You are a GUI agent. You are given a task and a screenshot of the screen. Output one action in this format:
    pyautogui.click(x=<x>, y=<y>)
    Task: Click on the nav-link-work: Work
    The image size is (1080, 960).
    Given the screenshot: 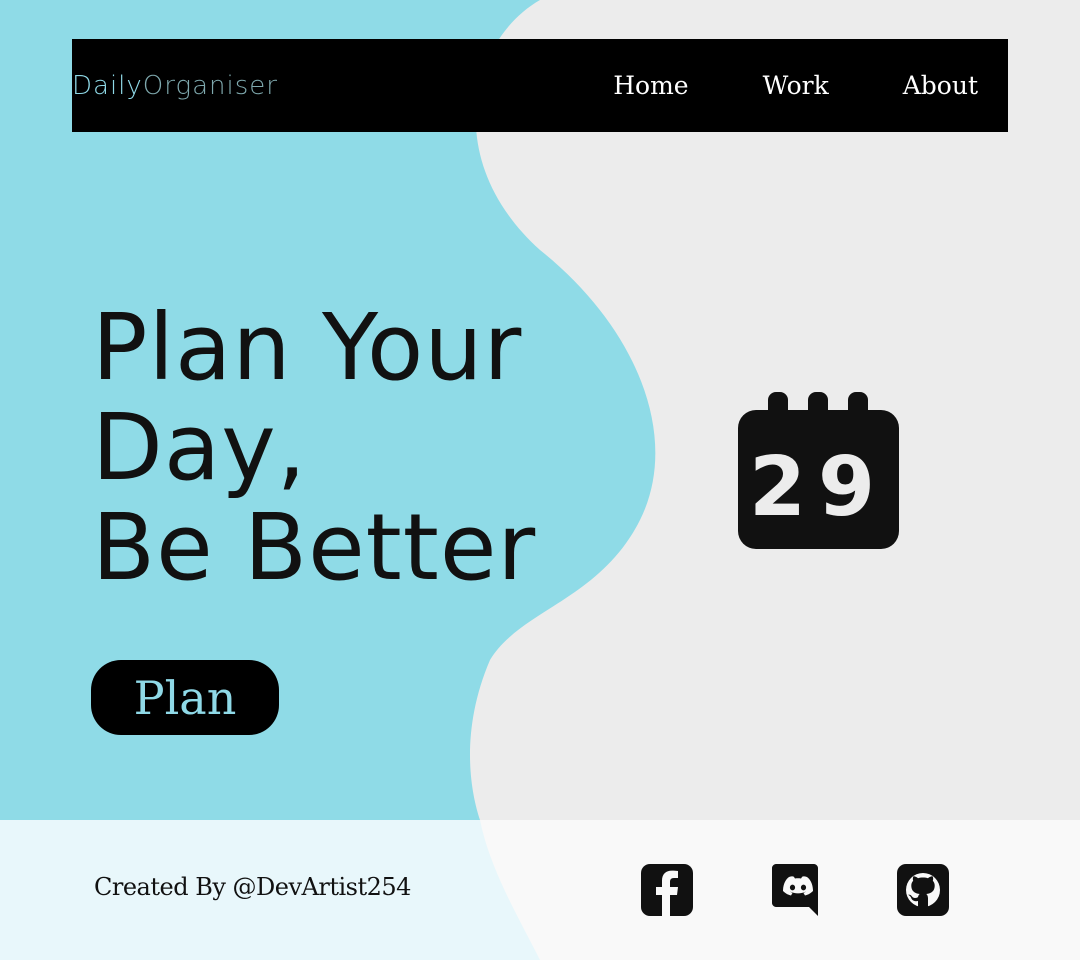 What is the action you would take?
    pyautogui.click(x=796, y=85)
    